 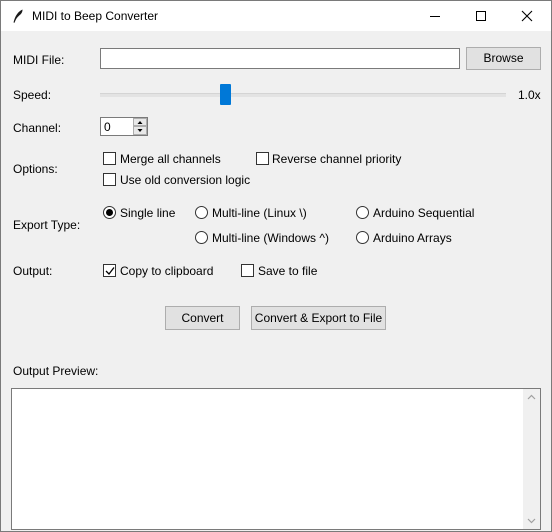 I want to click on options-label: Options:, so click(x=35, y=169).